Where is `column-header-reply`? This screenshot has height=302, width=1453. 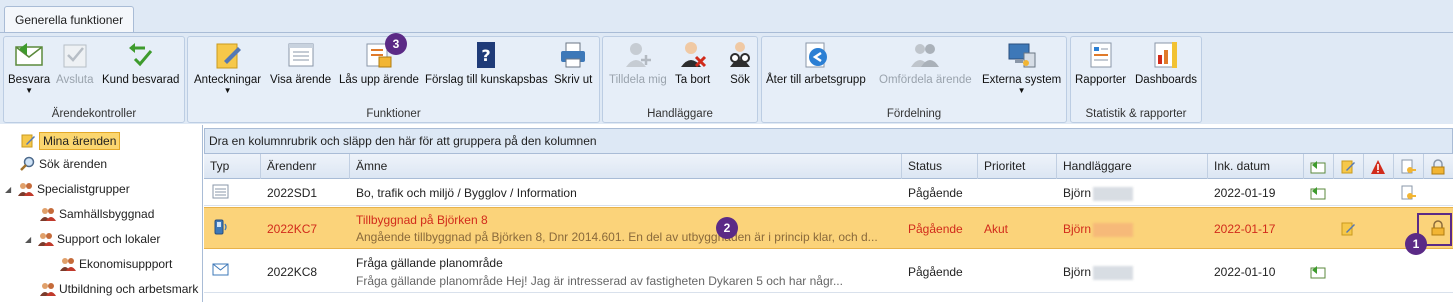
column-header-reply is located at coordinates (1318, 166).